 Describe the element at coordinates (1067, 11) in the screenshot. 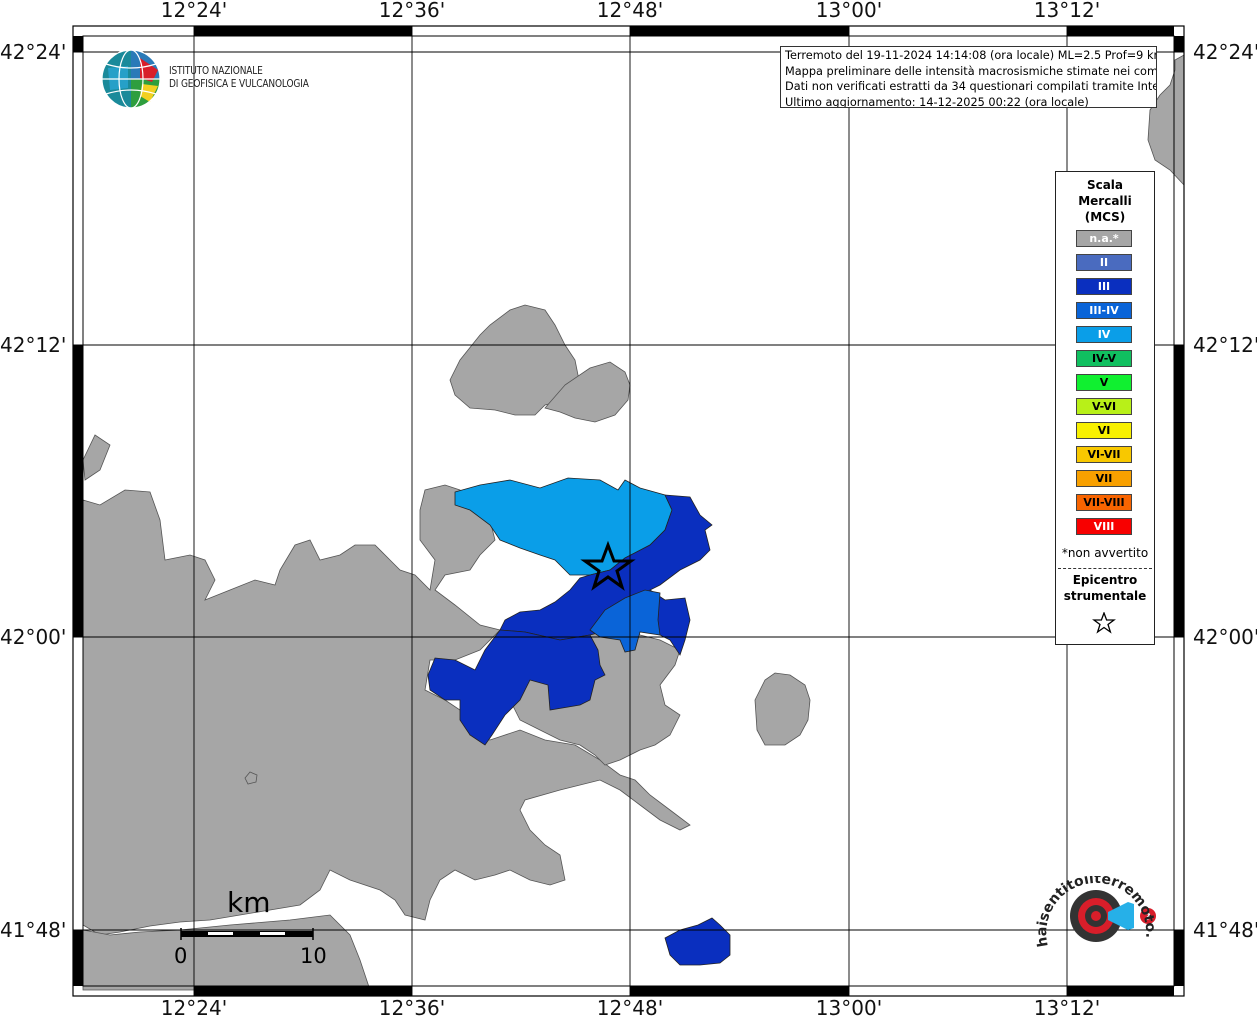

I see `lon-label-top: 13°12'` at that location.